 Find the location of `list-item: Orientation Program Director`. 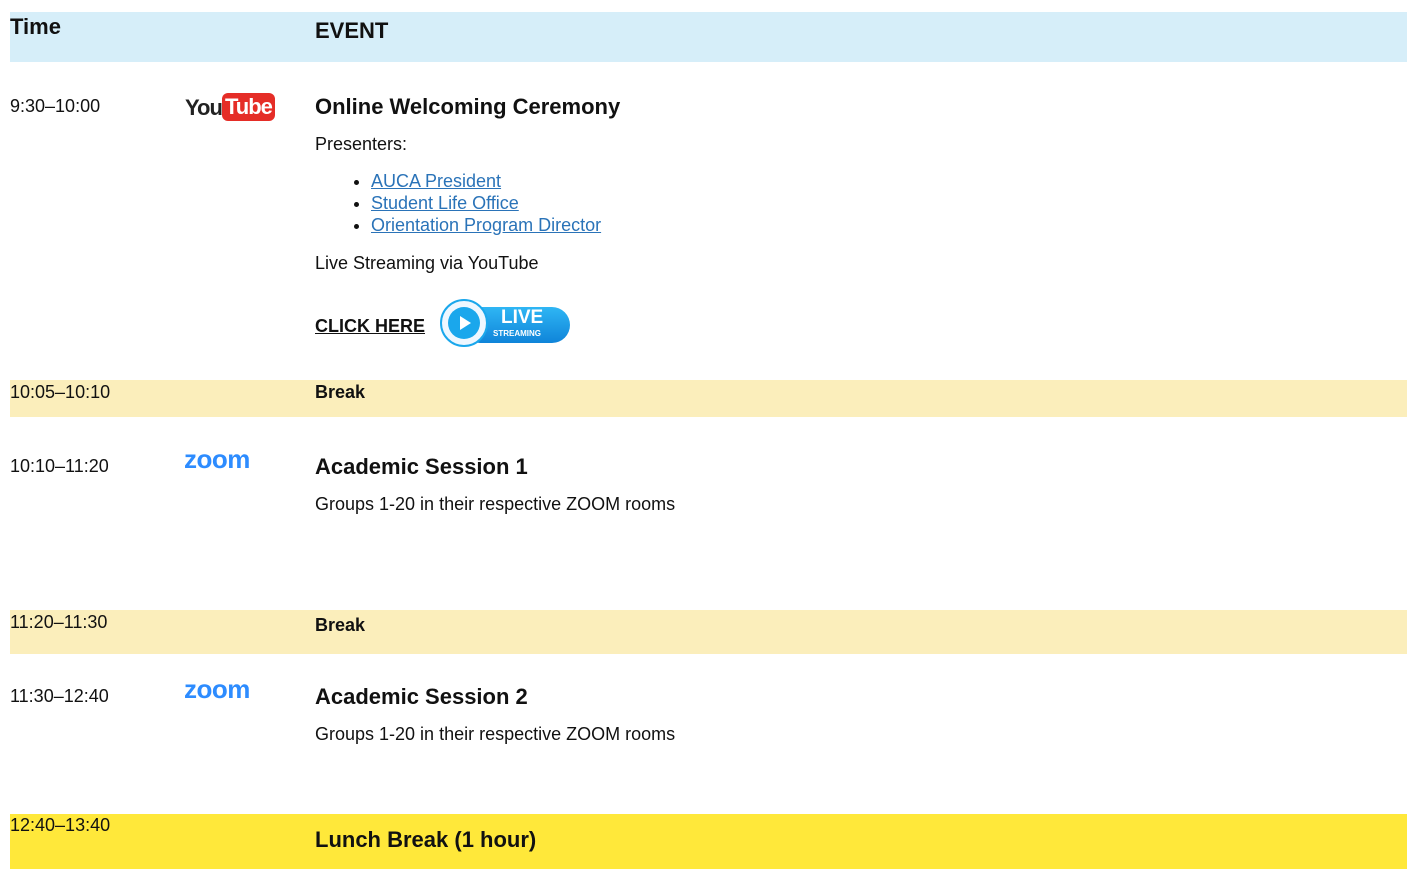

list-item: Orientation Program Director is located at coordinates (486, 225).